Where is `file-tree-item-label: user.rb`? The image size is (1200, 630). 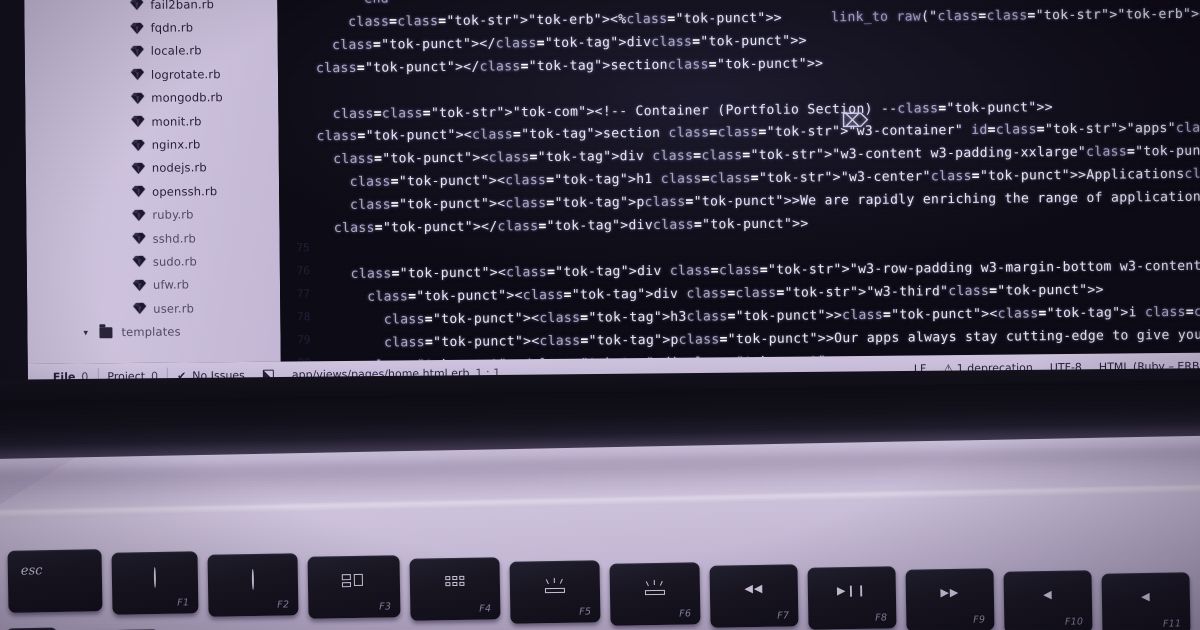 file-tree-item-label: user.rb is located at coordinates (174, 308).